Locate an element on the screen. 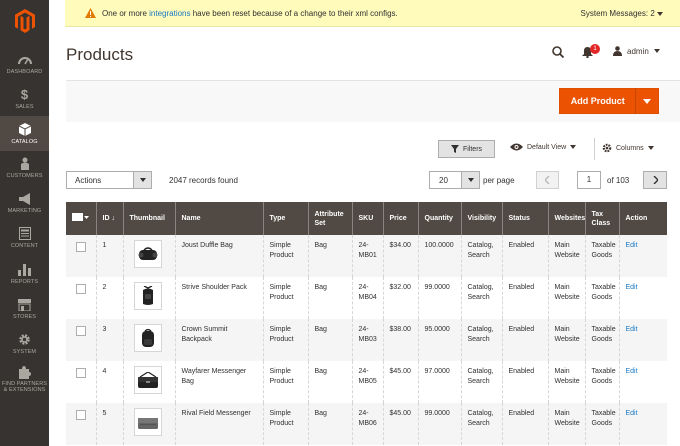  add-product-button: Add Product is located at coordinates (609, 101).